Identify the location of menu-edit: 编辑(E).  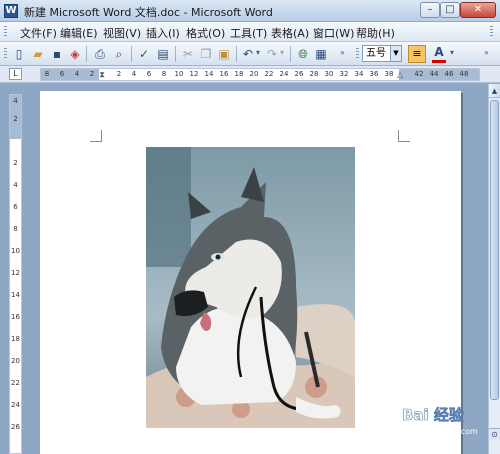
(79, 33).